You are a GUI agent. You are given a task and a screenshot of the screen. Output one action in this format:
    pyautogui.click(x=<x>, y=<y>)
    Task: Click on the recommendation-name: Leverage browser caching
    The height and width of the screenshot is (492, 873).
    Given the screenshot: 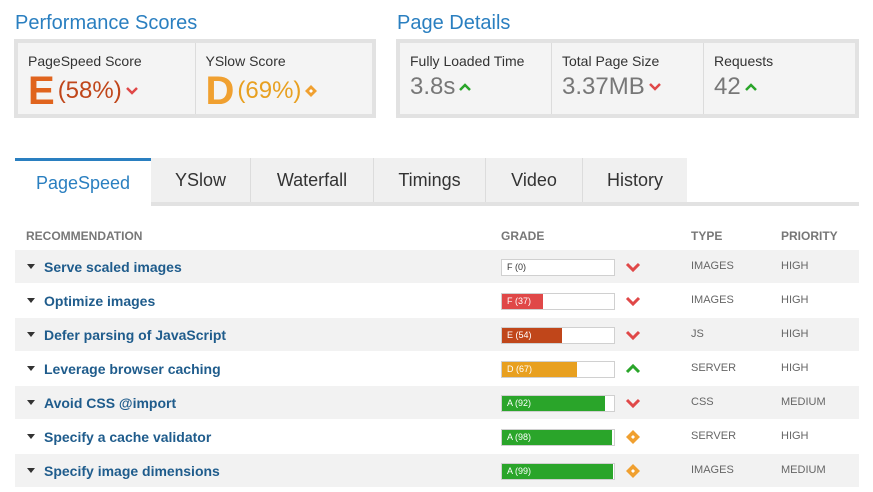 What is the action you would take?
    pyautogui.click(x=132, y=369)
    